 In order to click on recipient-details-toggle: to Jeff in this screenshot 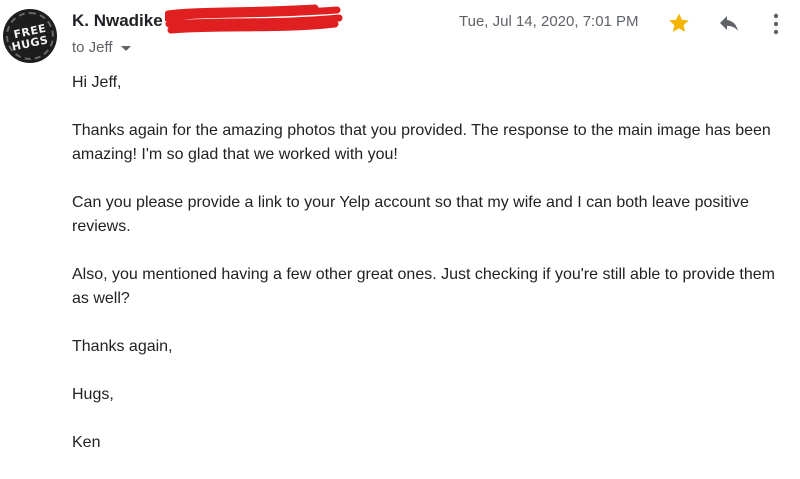, I will do `click(101, 47)`.